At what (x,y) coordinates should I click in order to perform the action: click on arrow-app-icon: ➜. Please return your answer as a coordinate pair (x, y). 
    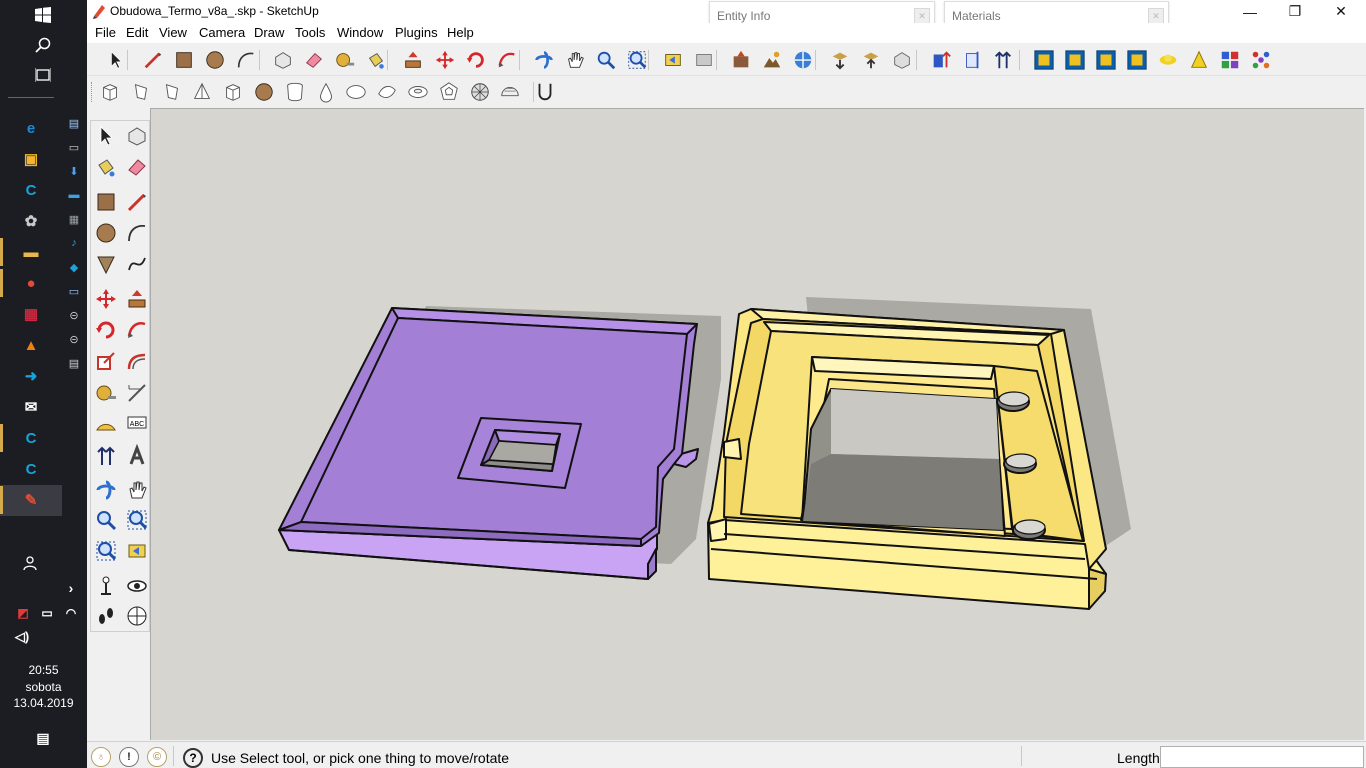
    Looking at the image, I should click on (31, 376).